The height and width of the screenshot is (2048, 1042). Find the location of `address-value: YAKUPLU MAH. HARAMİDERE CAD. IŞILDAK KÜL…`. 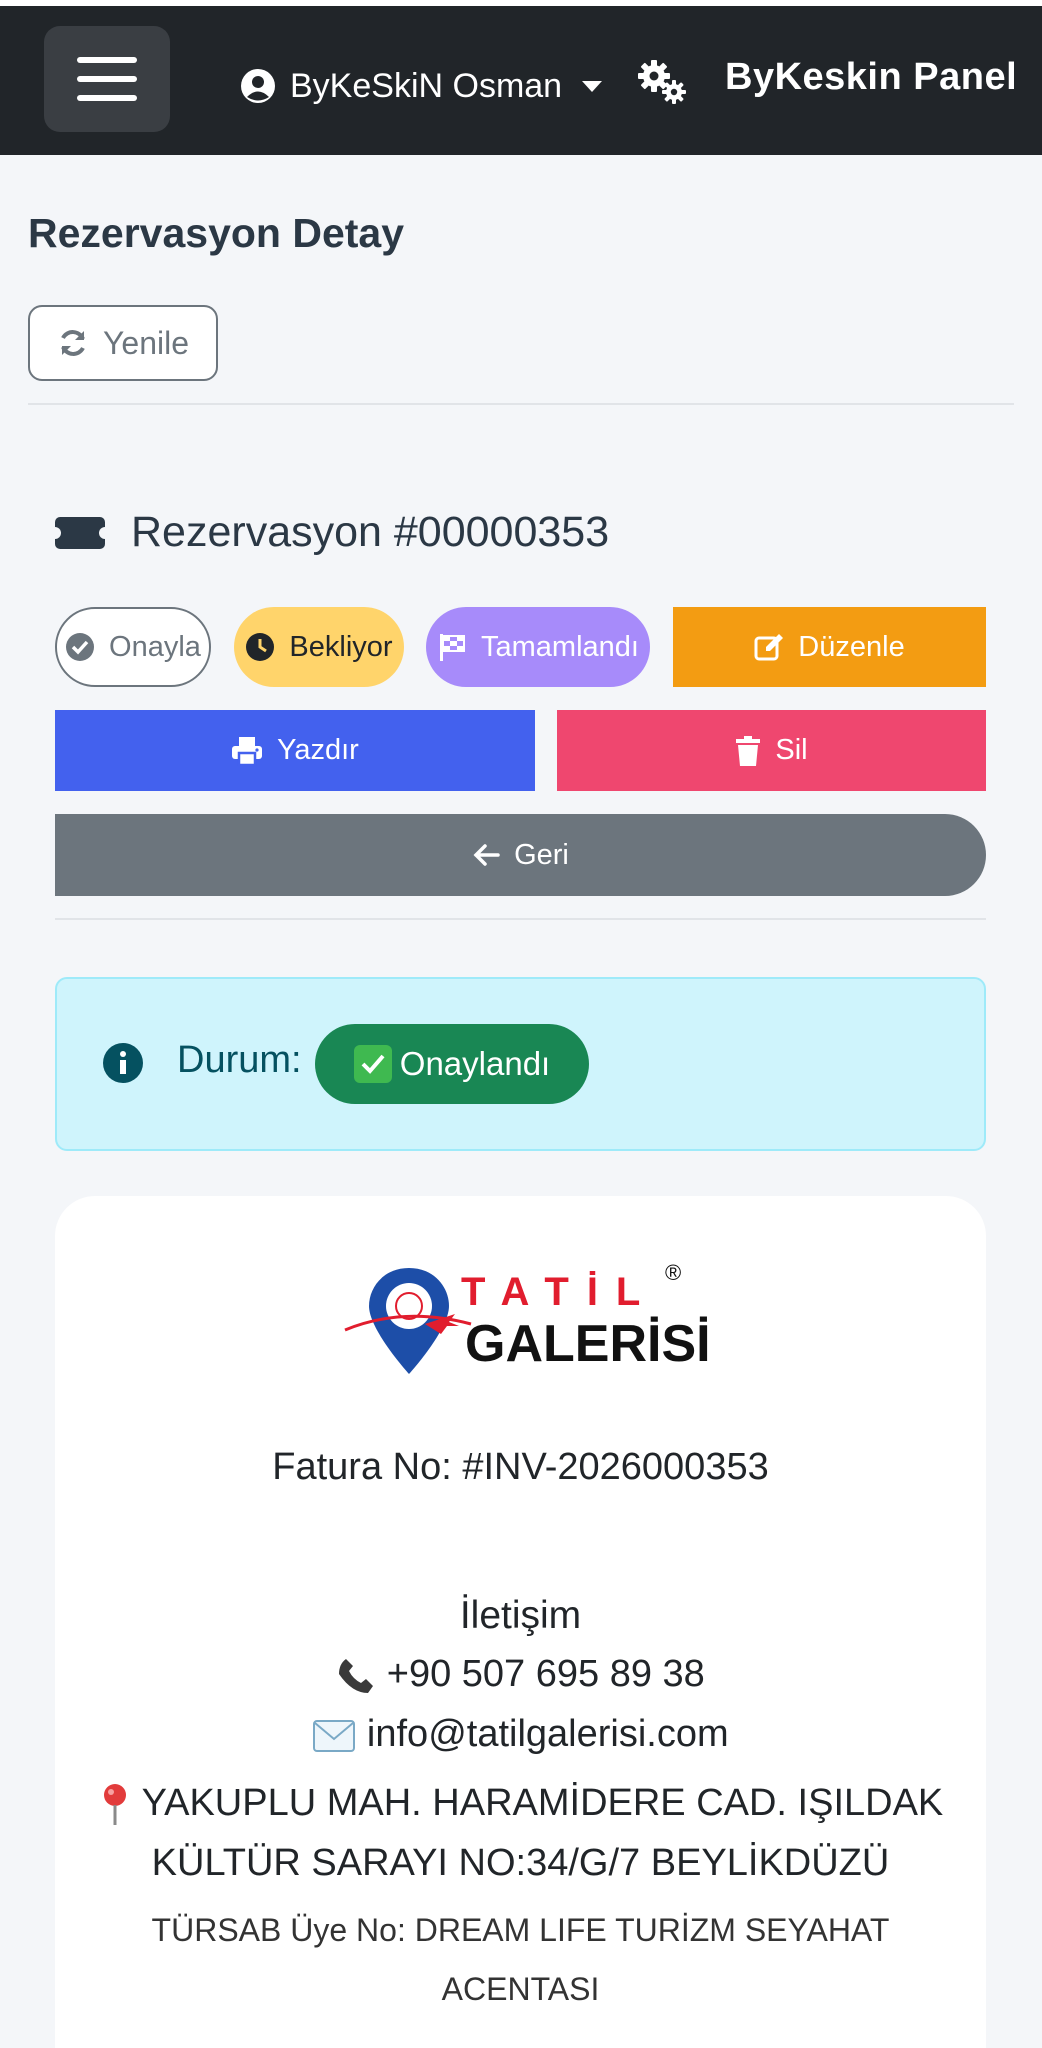

address-value: YAKUPLU MAH. HARAMİDERE CAD. IŞILDAK KÜL… is located at coordinates (542, 1833).